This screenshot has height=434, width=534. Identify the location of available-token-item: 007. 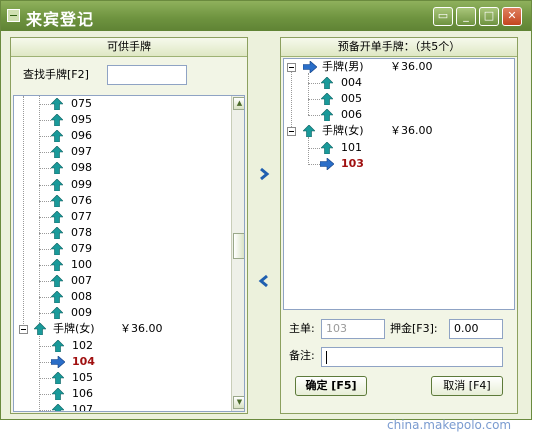
(121, 281).